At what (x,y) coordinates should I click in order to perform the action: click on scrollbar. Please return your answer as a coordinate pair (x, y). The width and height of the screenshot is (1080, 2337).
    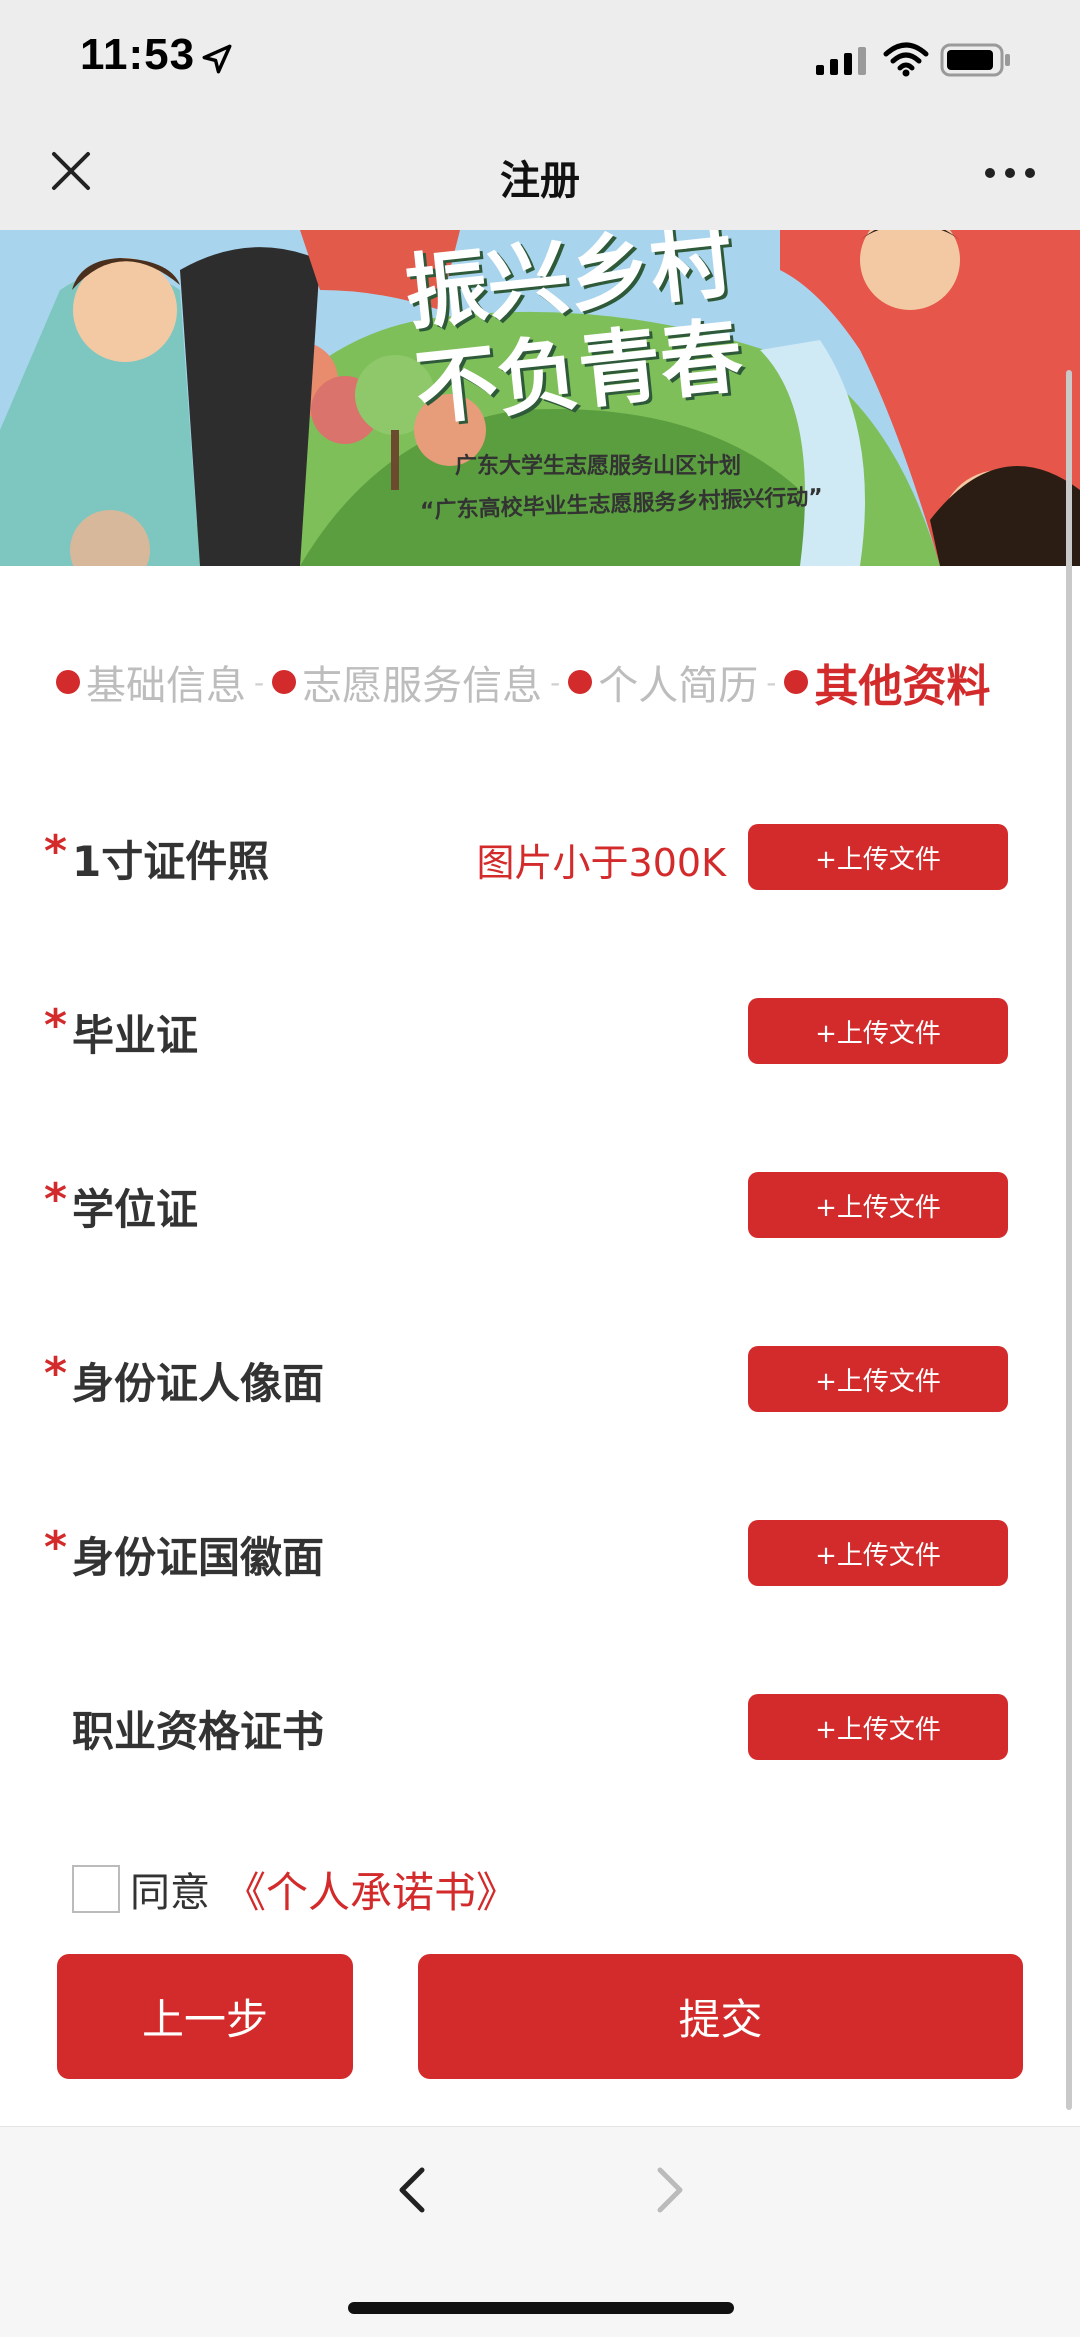
    Looking at the image, I should click on (1069, 1240).